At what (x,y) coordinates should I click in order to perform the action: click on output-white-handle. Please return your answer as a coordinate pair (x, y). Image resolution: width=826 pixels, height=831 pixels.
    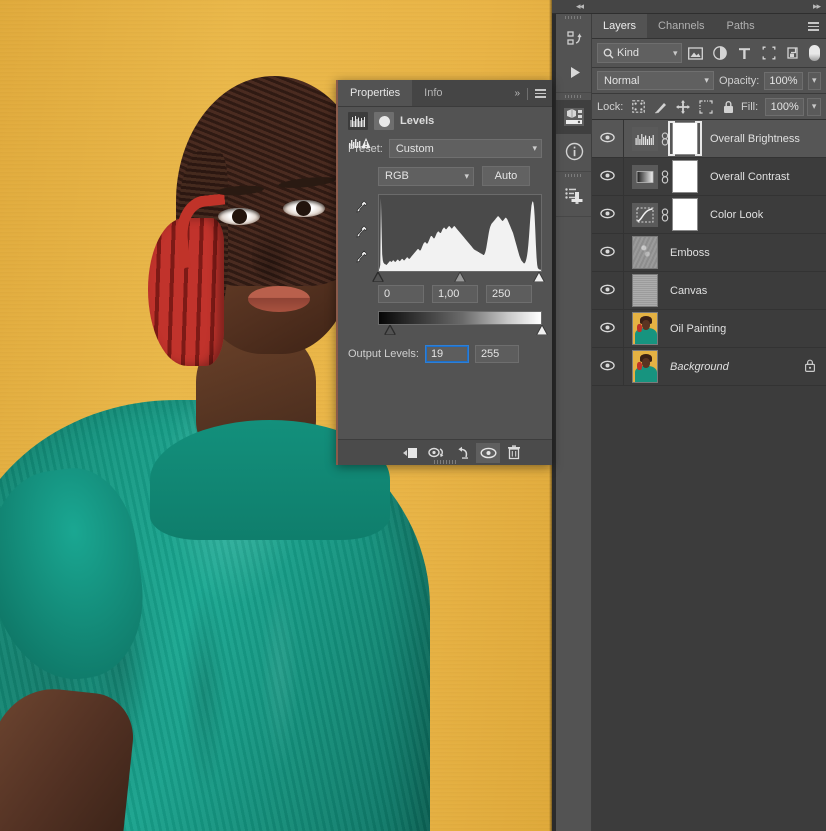
    Looking at the image, I should click on (542, 330).